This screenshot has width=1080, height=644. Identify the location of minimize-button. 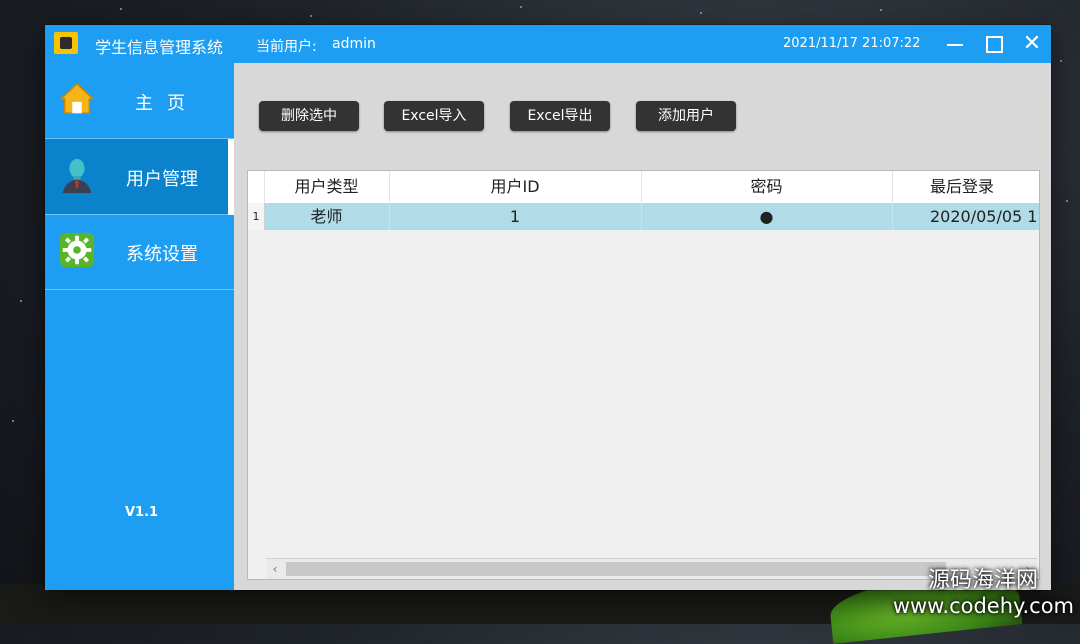
(955, 44).